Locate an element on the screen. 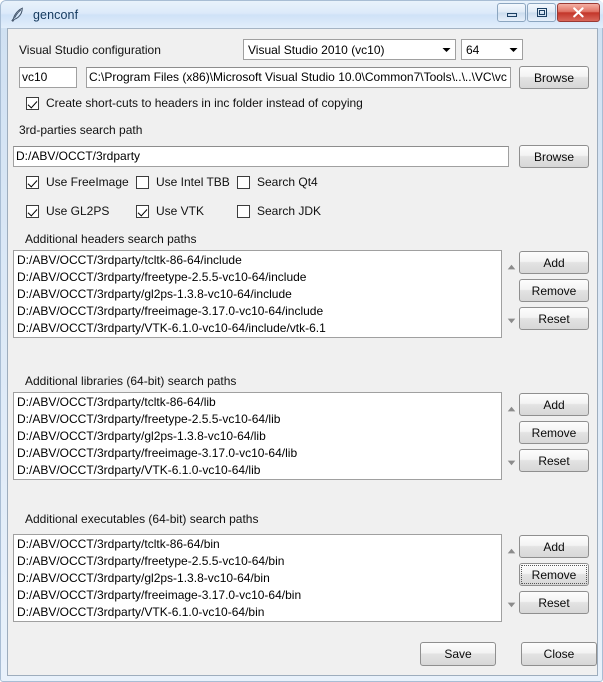 This screenshot has width=603, height=682. visual-studio-version-value: Visual Studio 2010 (vc10) is located at coordinates (316, 49).